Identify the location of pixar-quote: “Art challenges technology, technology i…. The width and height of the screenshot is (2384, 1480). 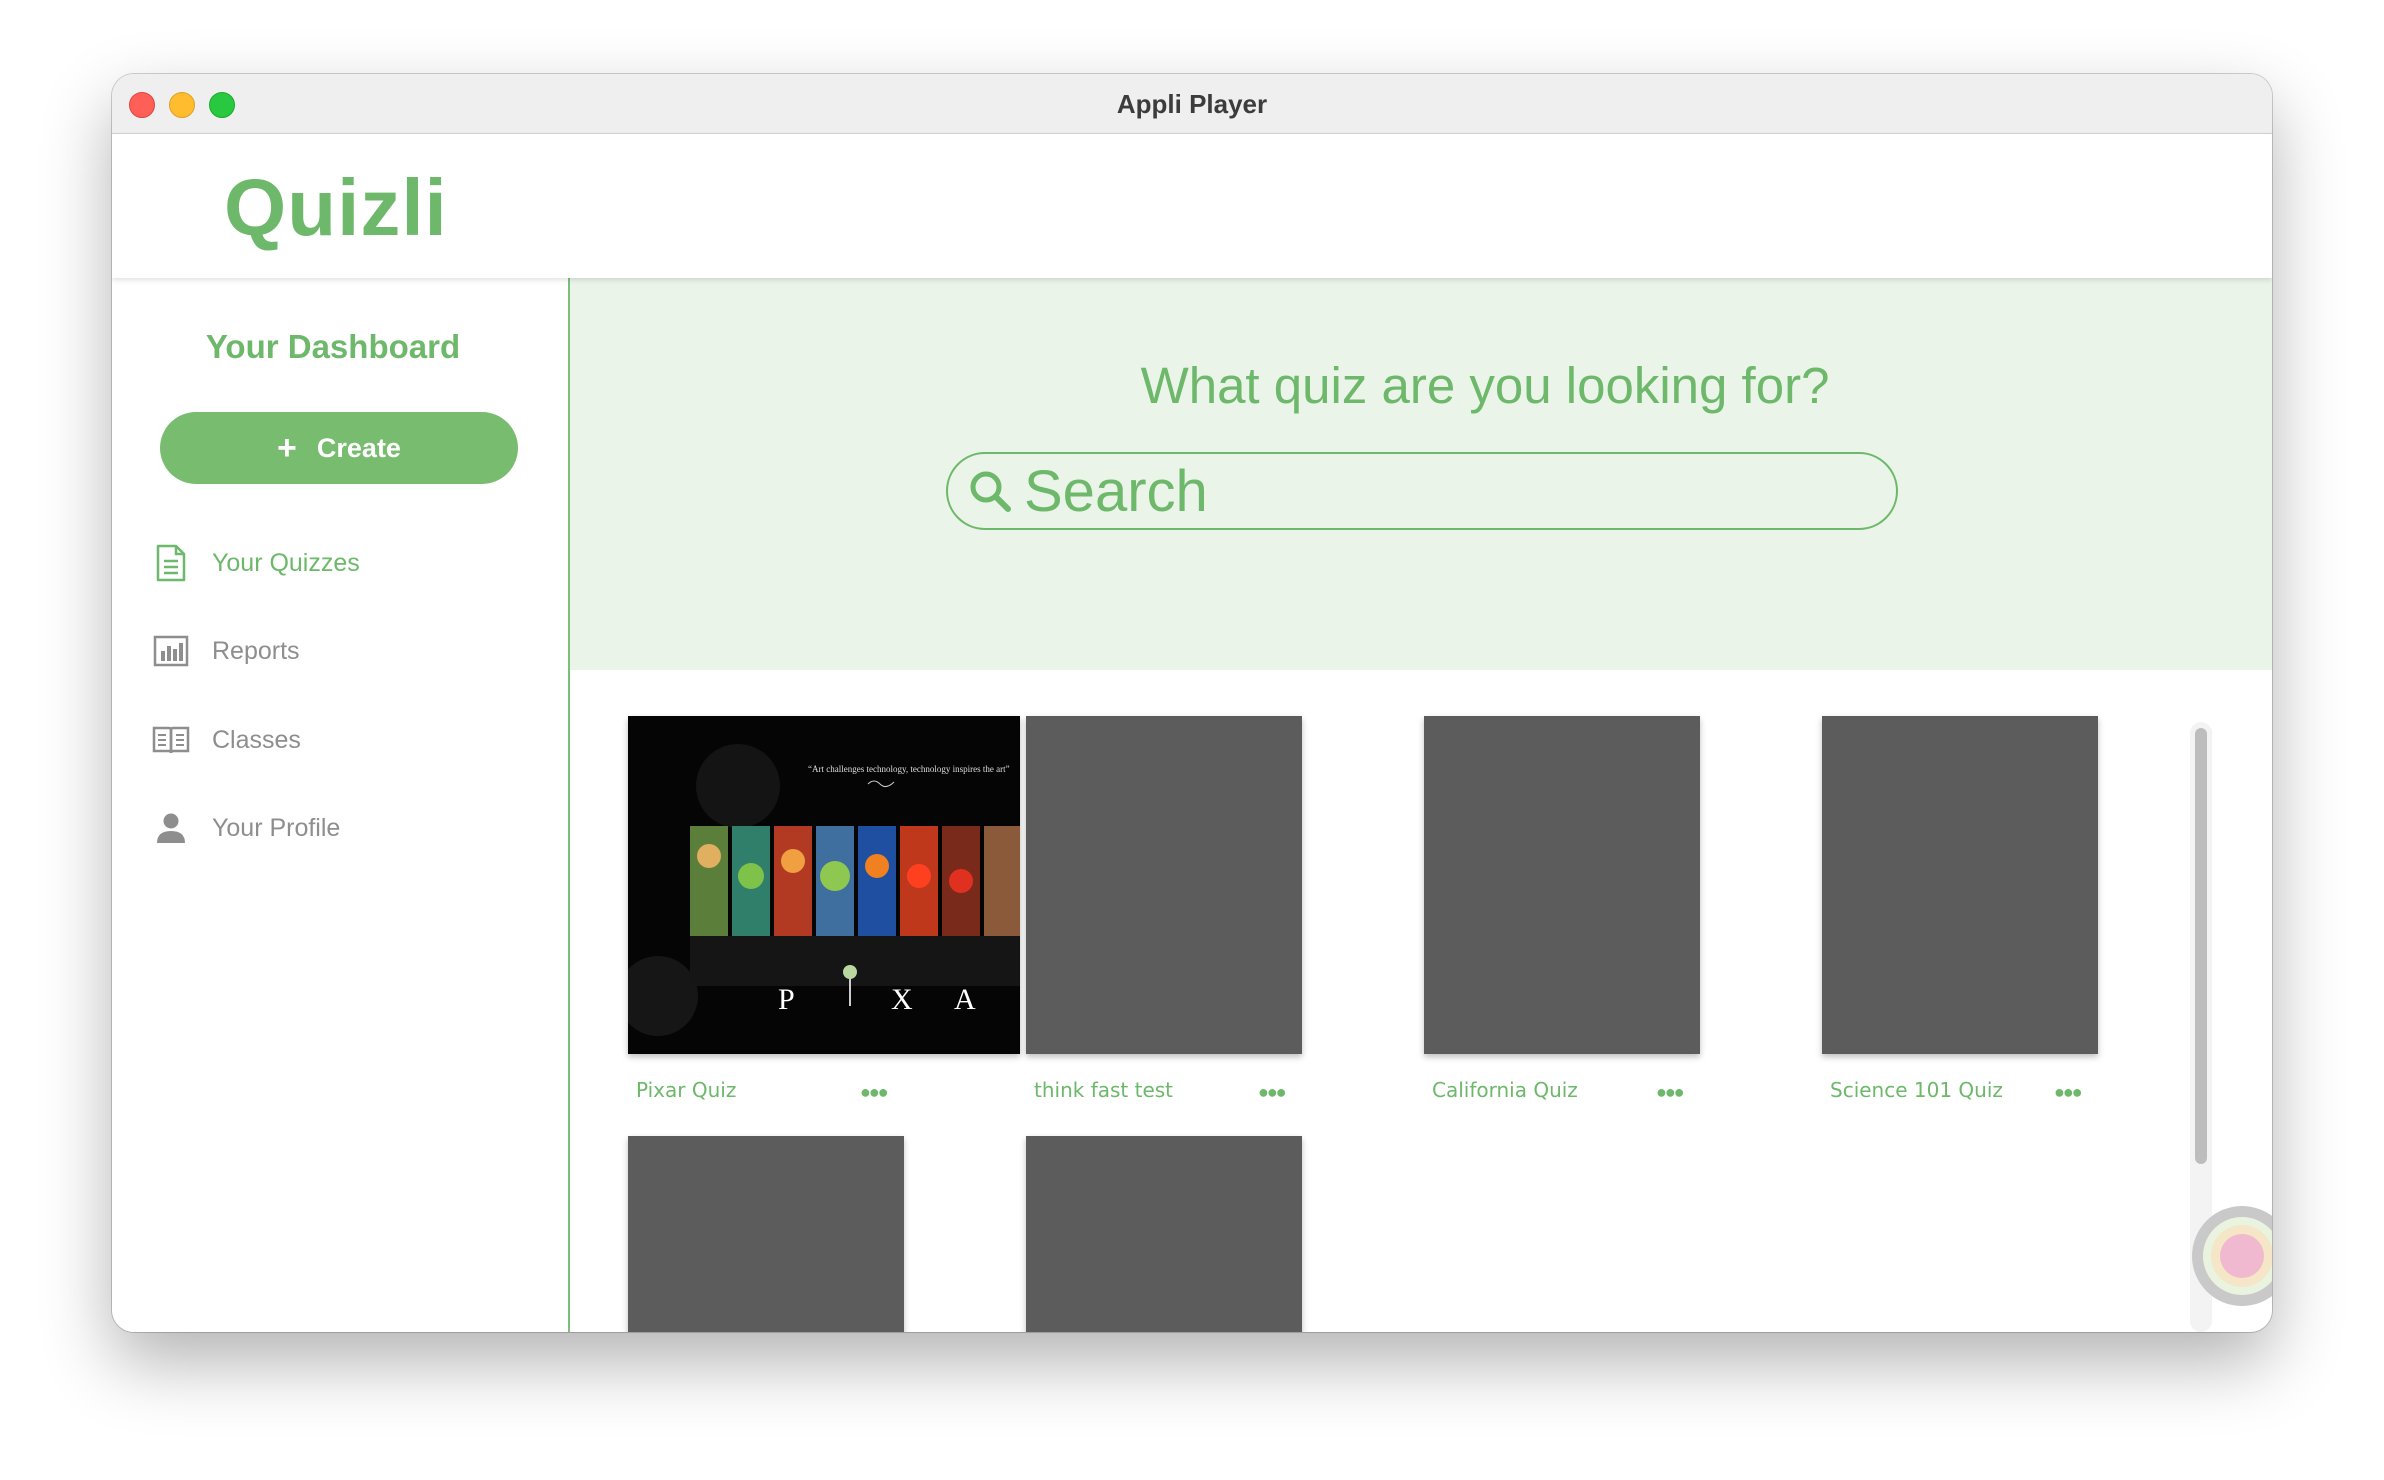
(909, 769).